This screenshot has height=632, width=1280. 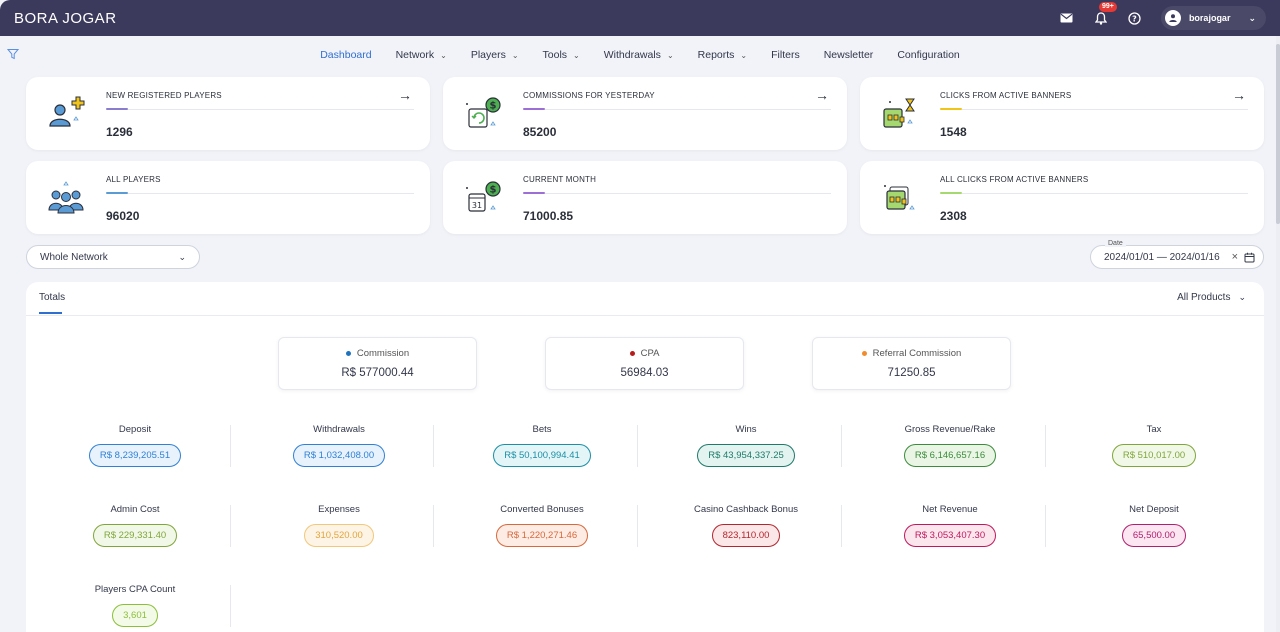 What do you see at coordinates (540, 132) in the screenshot?
I see `stat-value: 85200` at bounding box center [540, 132].